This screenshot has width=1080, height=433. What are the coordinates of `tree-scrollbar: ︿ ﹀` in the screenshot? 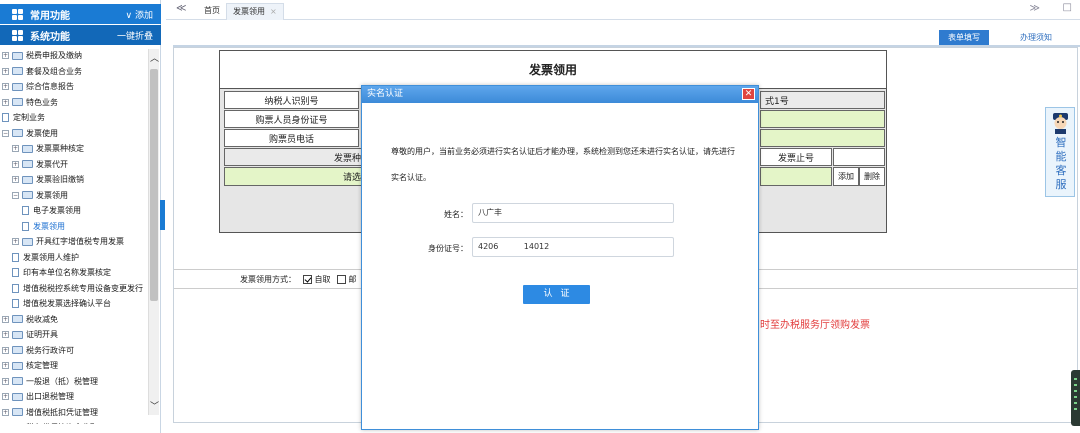 It's located at (153, 232).